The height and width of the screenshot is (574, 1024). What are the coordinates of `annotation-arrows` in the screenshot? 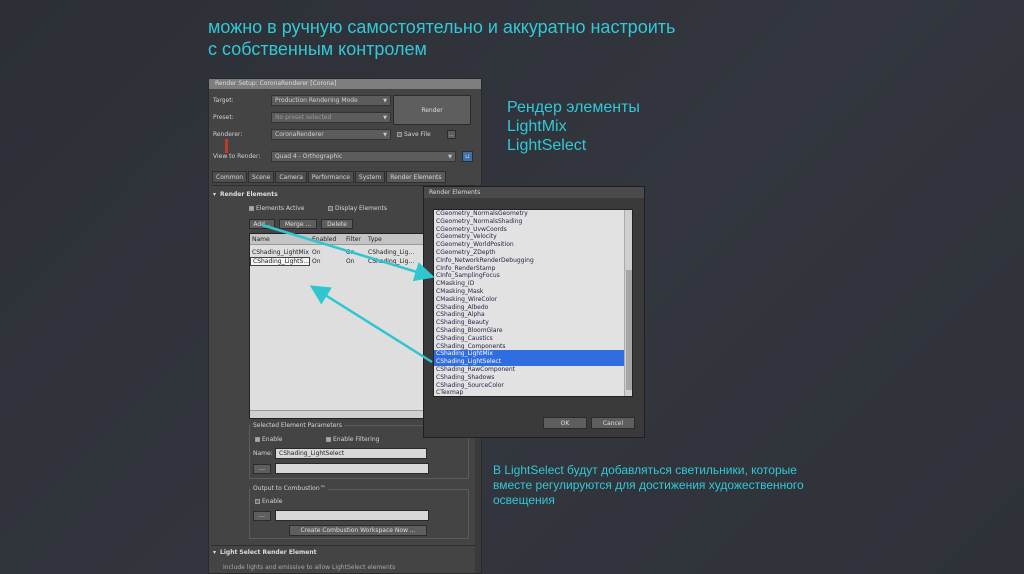 It's located at (348, 293).